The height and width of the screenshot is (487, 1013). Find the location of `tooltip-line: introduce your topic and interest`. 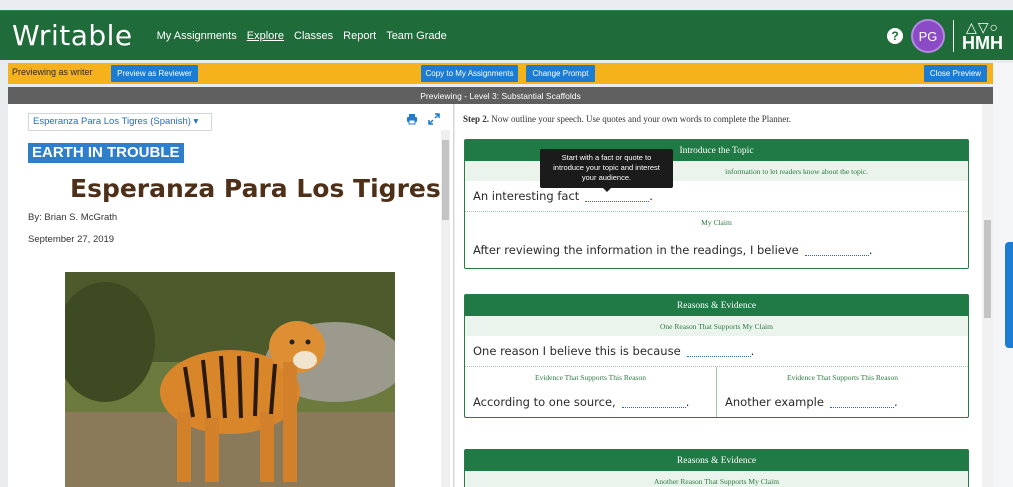

tooltip-line: introduce your topic and interest is located at coordinates (606, 167).